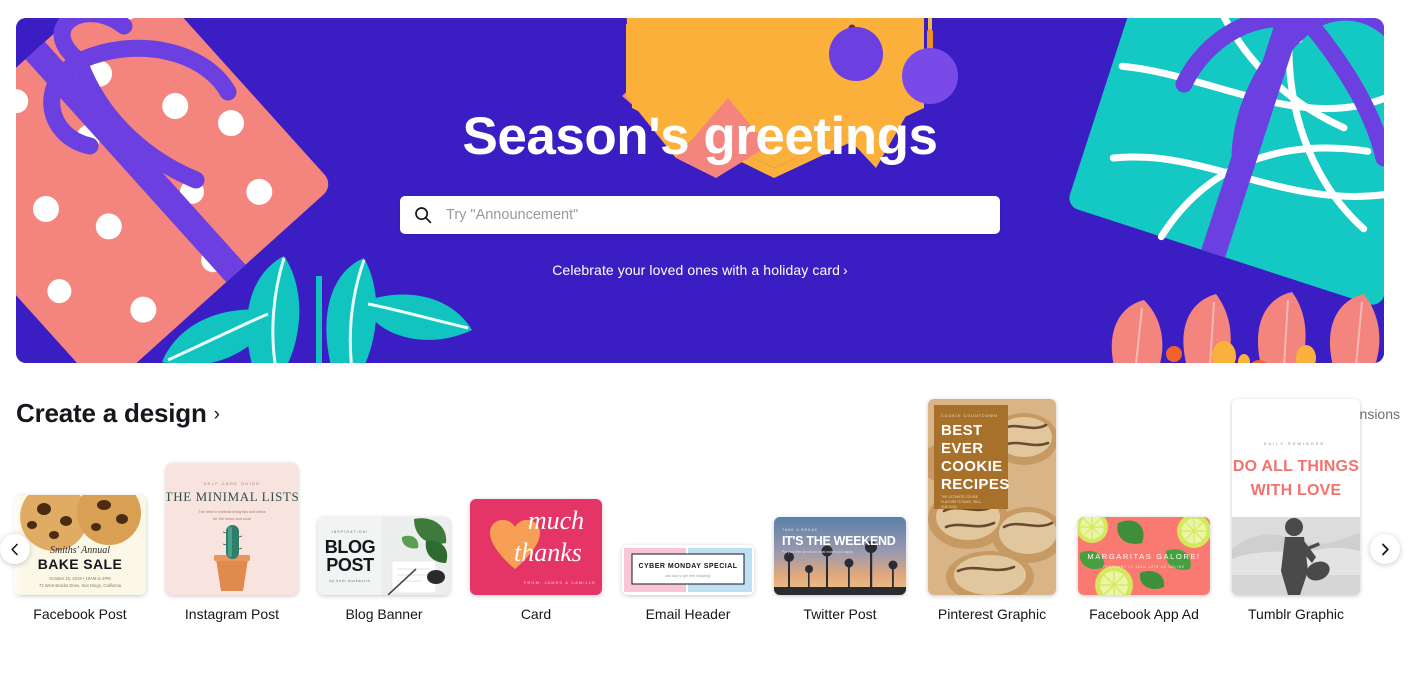 This screenshot has height=697, width=1416. I want to click on svg-text: POST, so click(350, 565).